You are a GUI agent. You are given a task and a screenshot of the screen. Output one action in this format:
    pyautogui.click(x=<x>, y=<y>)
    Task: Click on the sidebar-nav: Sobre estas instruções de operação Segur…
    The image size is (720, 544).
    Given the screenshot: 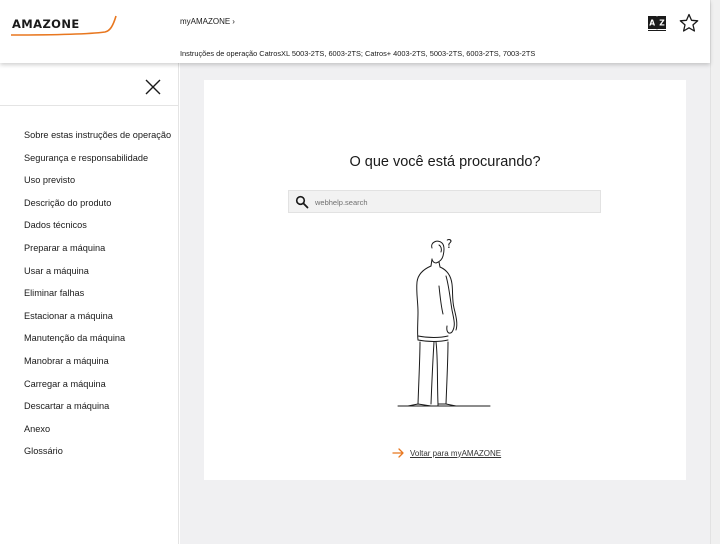 What is the action you would take?
    pyautogui.click(x=97, y=298)
    